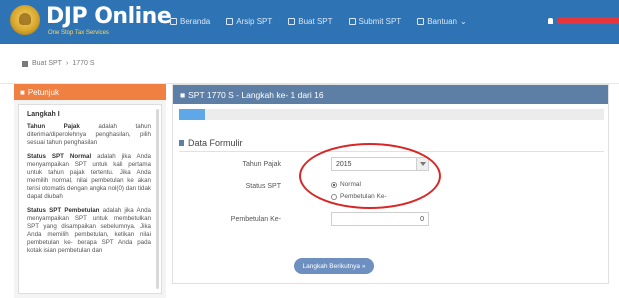 The width and height of the screenshot is (619, 298). Describe the element at coordinates (352, 21) in the screenshot. I see `send-icon` at that location.